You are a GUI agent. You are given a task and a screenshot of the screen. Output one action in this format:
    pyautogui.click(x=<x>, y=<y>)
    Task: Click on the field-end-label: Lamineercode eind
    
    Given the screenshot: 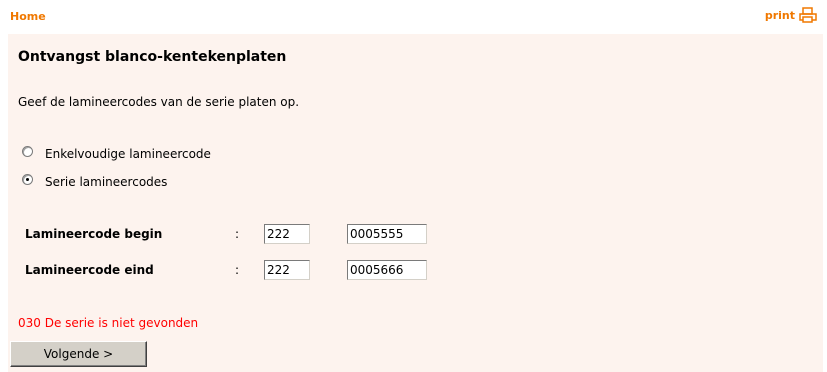 What is the action you would take?
    pyautogui.click(x=89, y=270)
    